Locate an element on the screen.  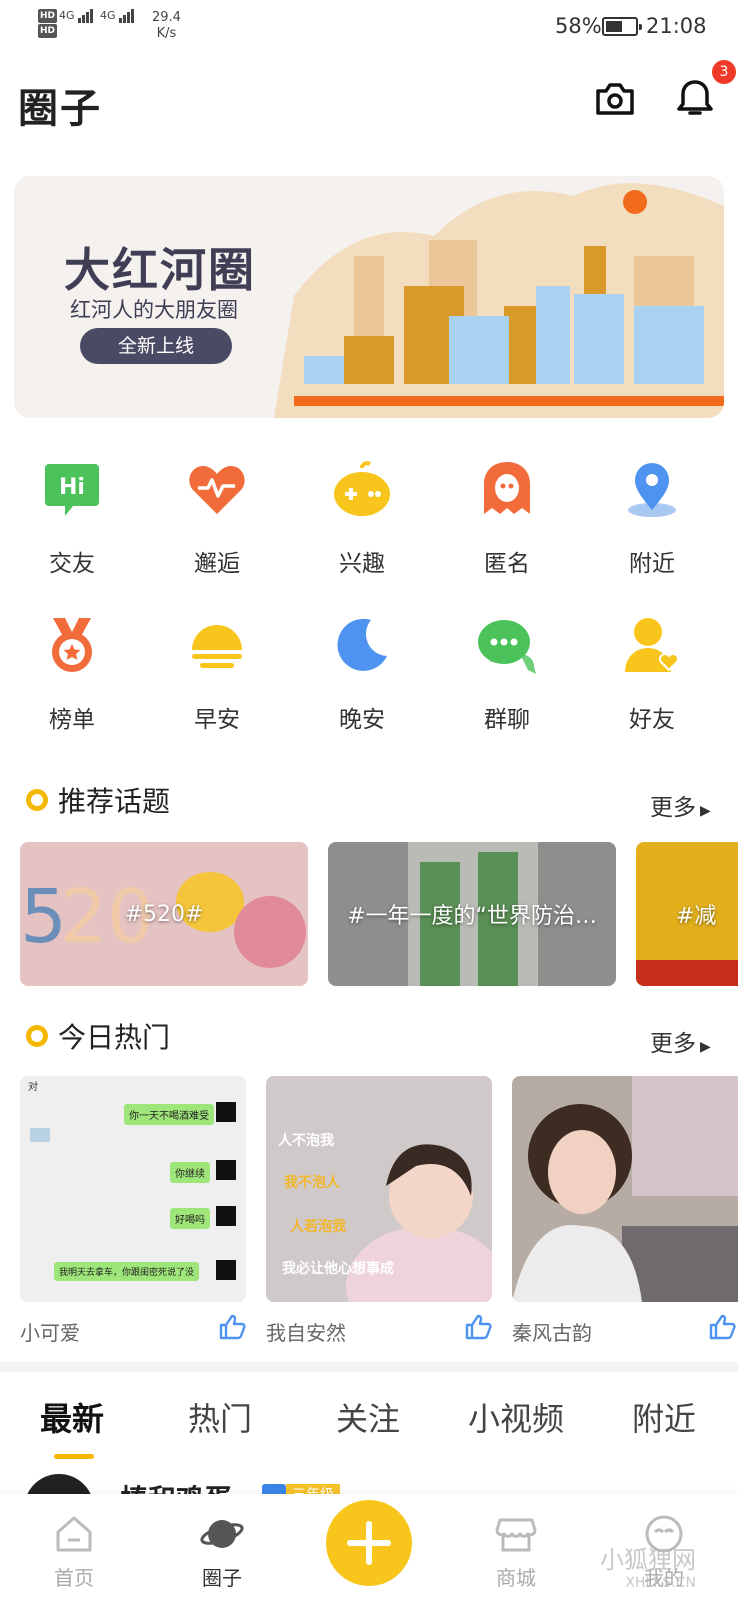
city-illustration is located at coordinates (499, 300).